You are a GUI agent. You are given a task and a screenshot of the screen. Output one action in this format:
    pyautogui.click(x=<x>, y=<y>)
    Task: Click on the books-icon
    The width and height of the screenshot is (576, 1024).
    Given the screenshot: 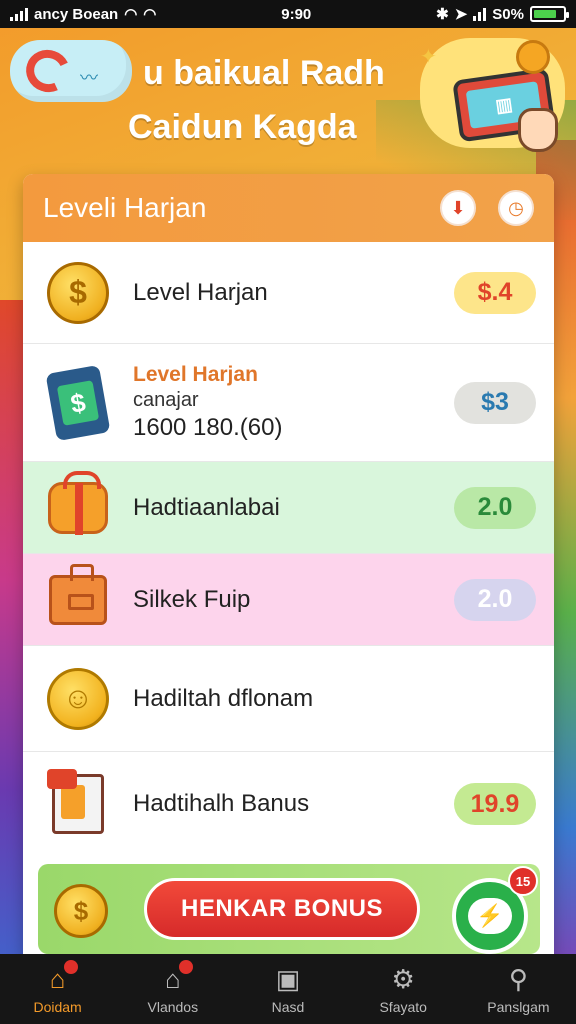 What is the action you would take?
    pyautogui.click(x=75, y=801)
    